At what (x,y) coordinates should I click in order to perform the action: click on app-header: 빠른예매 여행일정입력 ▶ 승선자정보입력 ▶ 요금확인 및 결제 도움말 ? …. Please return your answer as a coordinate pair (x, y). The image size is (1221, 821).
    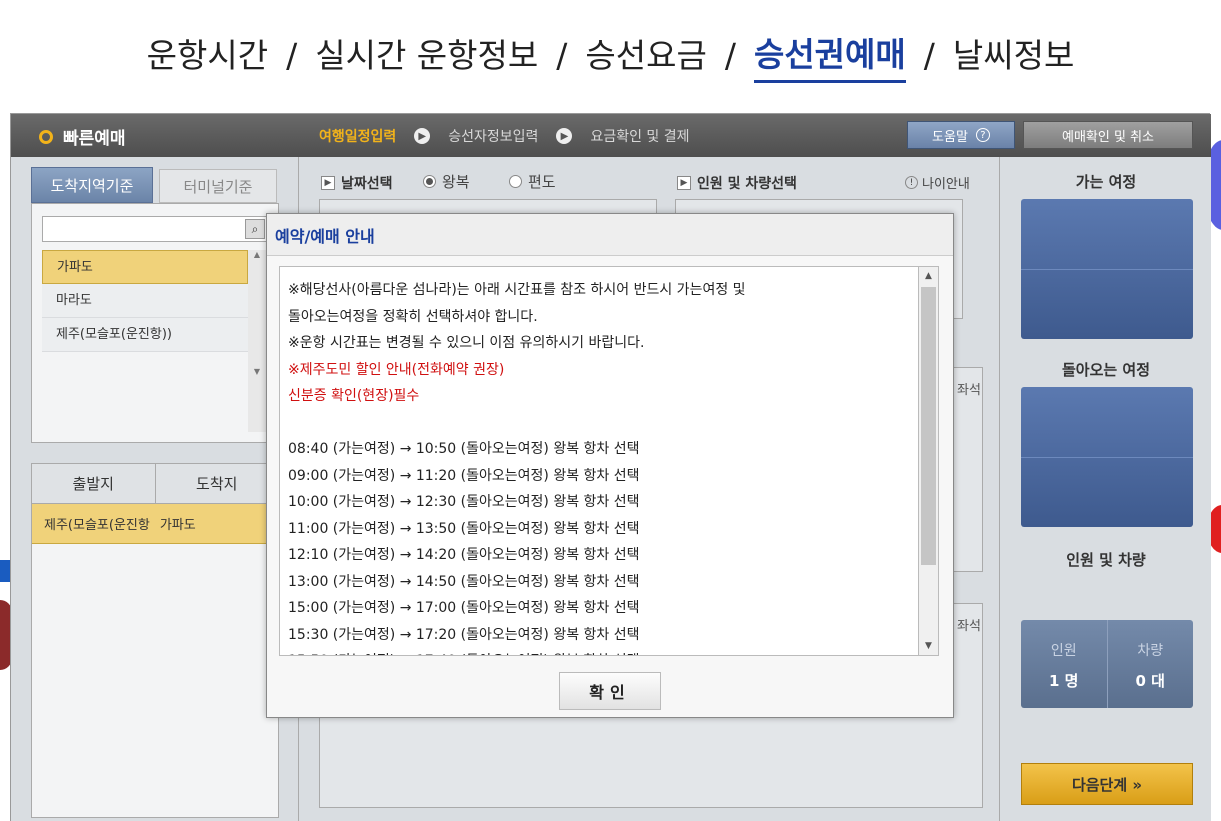
    Looking at the image, I should click on (611, 135).